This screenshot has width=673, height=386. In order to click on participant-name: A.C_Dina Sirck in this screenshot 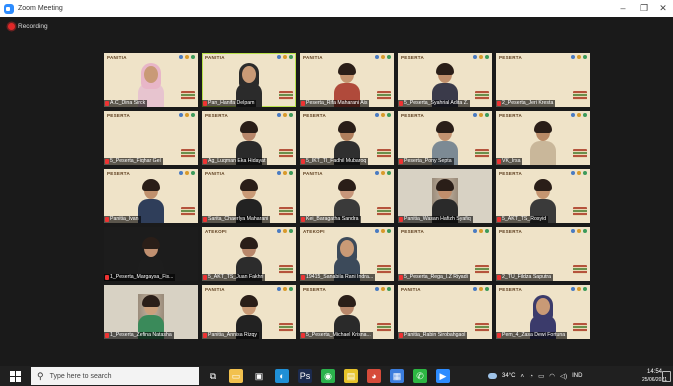, I will do `click(128, 103)`.